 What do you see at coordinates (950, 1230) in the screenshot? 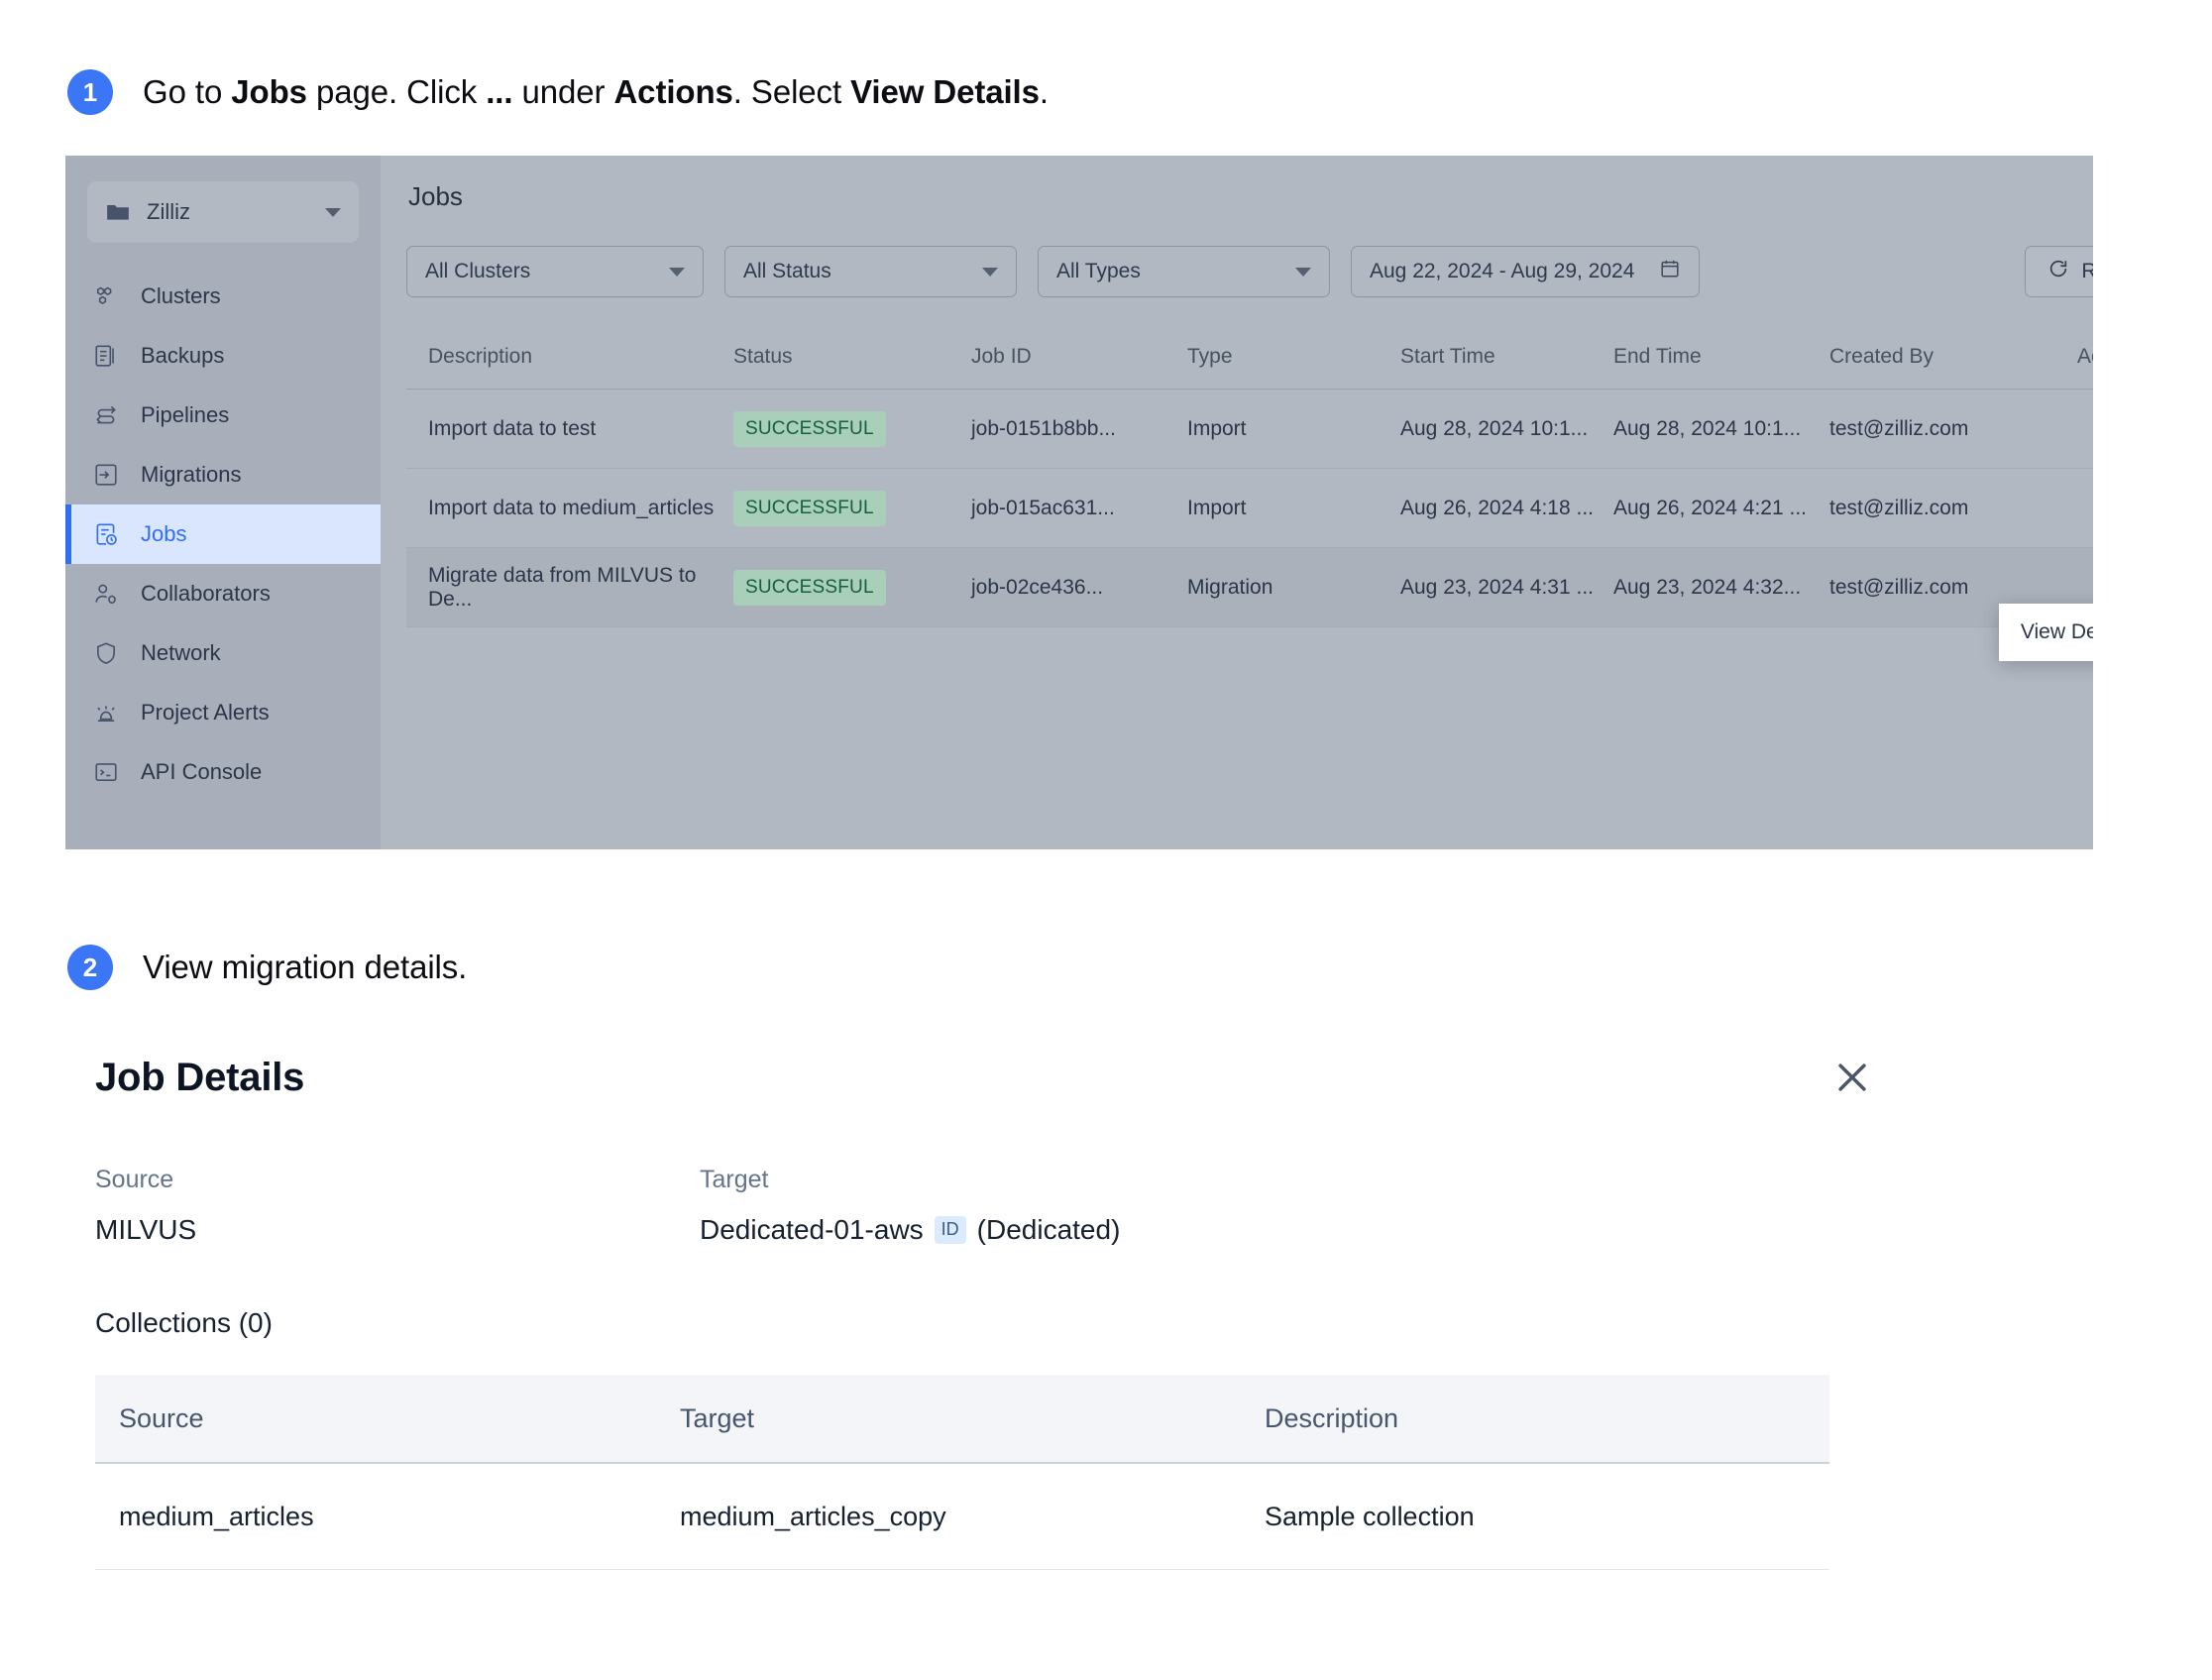
I see `id-chip: ID` at bounding box center [950, 1230].